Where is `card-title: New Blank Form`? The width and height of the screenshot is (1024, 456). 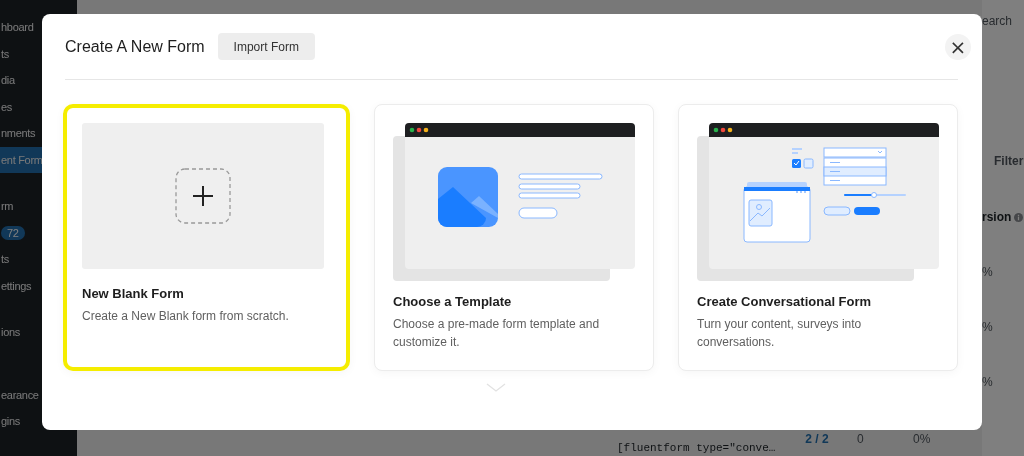
card-title: New Blank Form is located at coordinates (133, 293).